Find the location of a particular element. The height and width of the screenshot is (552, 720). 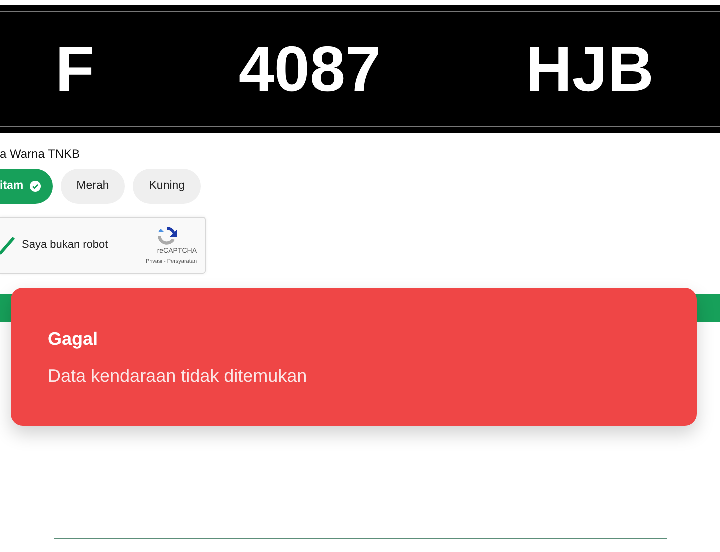

plate-number: 4087 is located at coordinates (310, 69).